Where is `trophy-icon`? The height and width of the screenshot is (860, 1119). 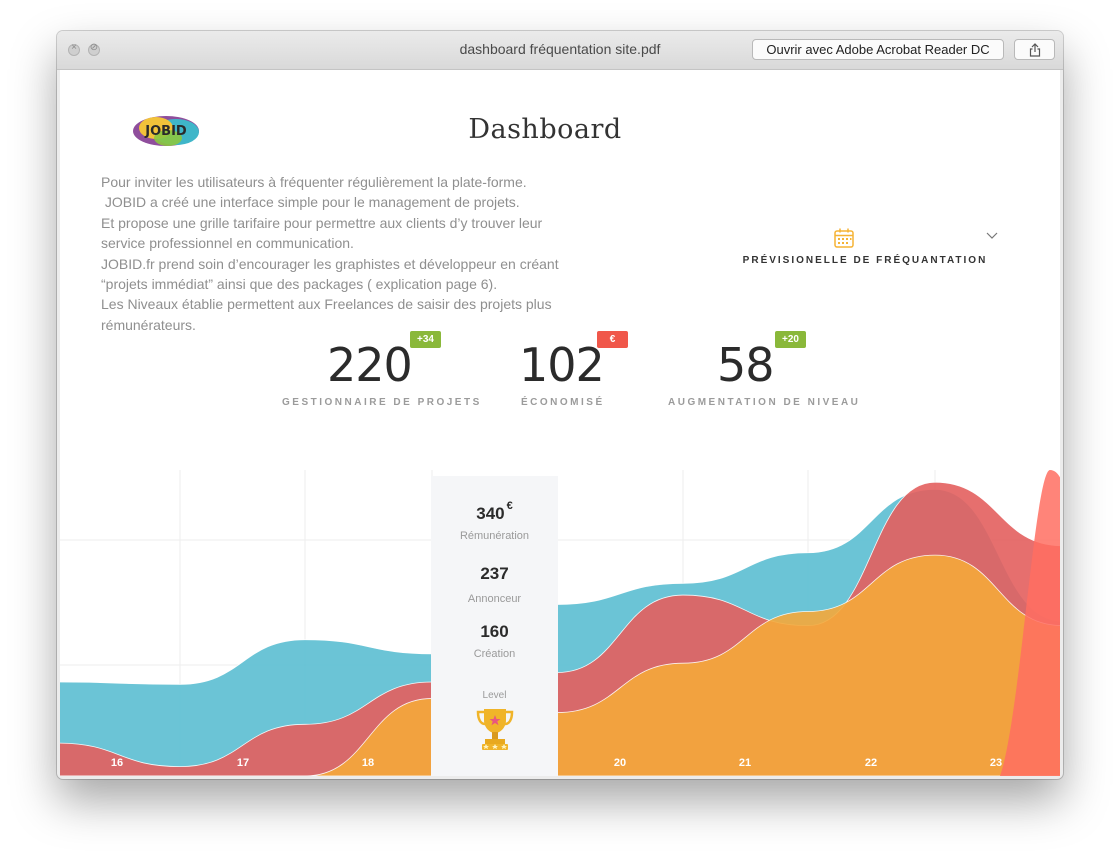 trophy-icon is located at coordinates (495, 729).